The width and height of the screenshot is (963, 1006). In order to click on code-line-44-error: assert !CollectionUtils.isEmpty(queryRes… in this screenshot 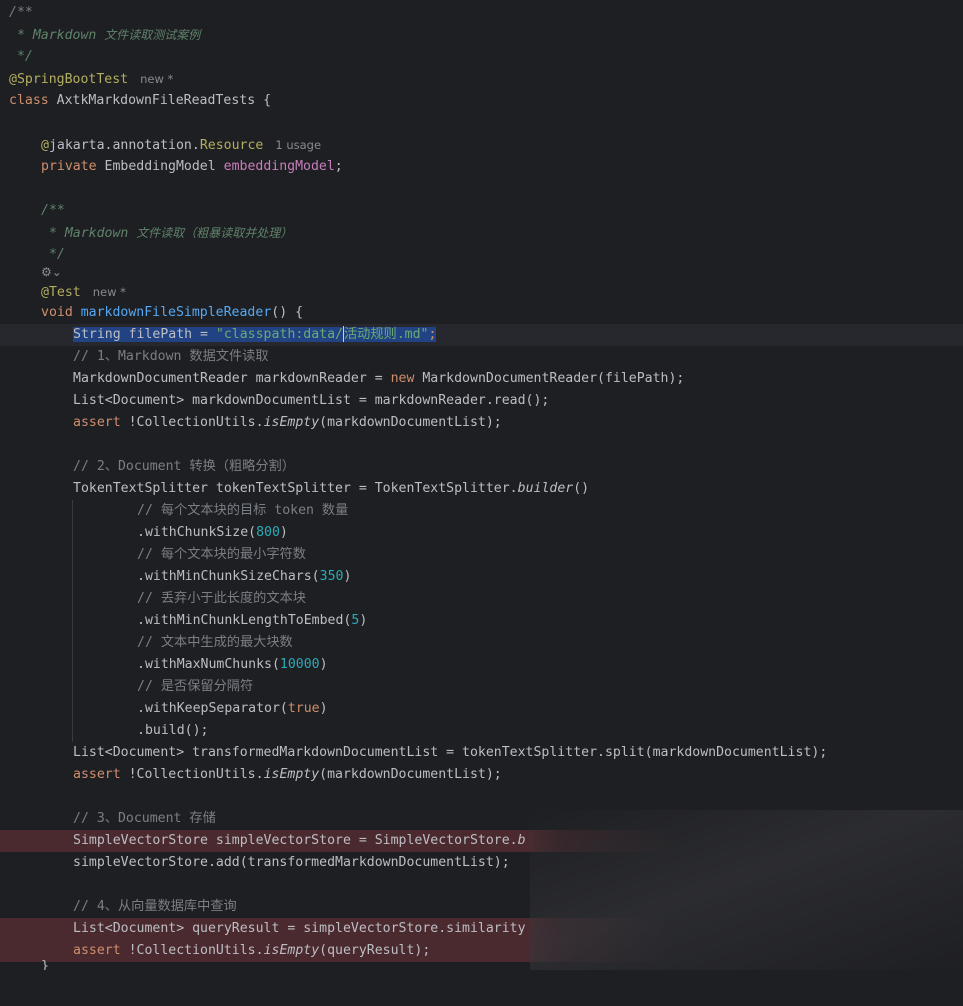, I will do `click(481, 951)`.